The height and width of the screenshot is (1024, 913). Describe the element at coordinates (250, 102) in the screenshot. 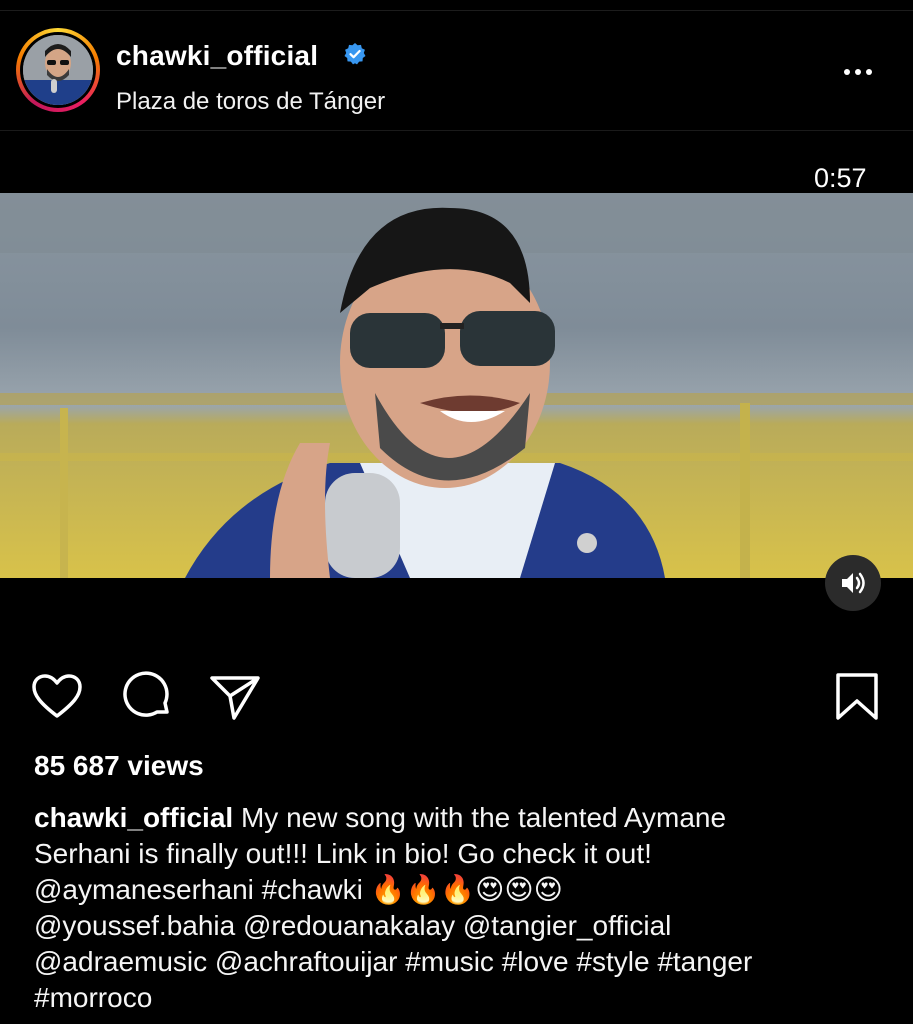

I see `post-location: Plaza de toros de Tánger` at that location.